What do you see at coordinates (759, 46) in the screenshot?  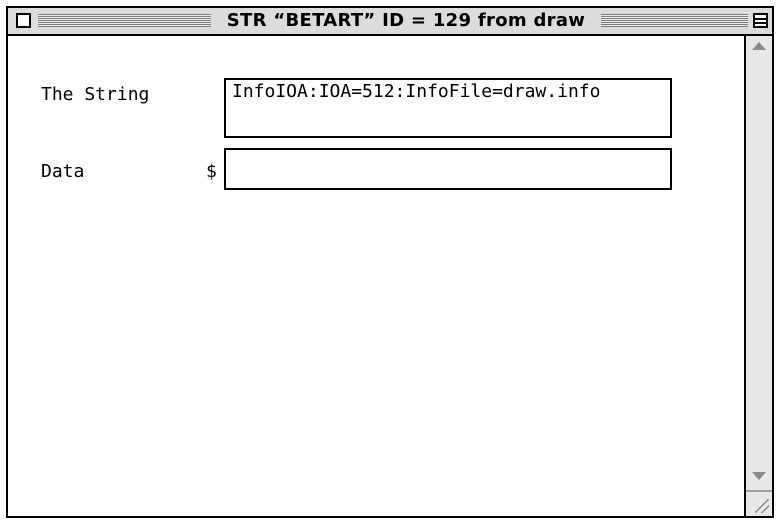 I see `arrow-up-icon` at bounding box center [759, 46].